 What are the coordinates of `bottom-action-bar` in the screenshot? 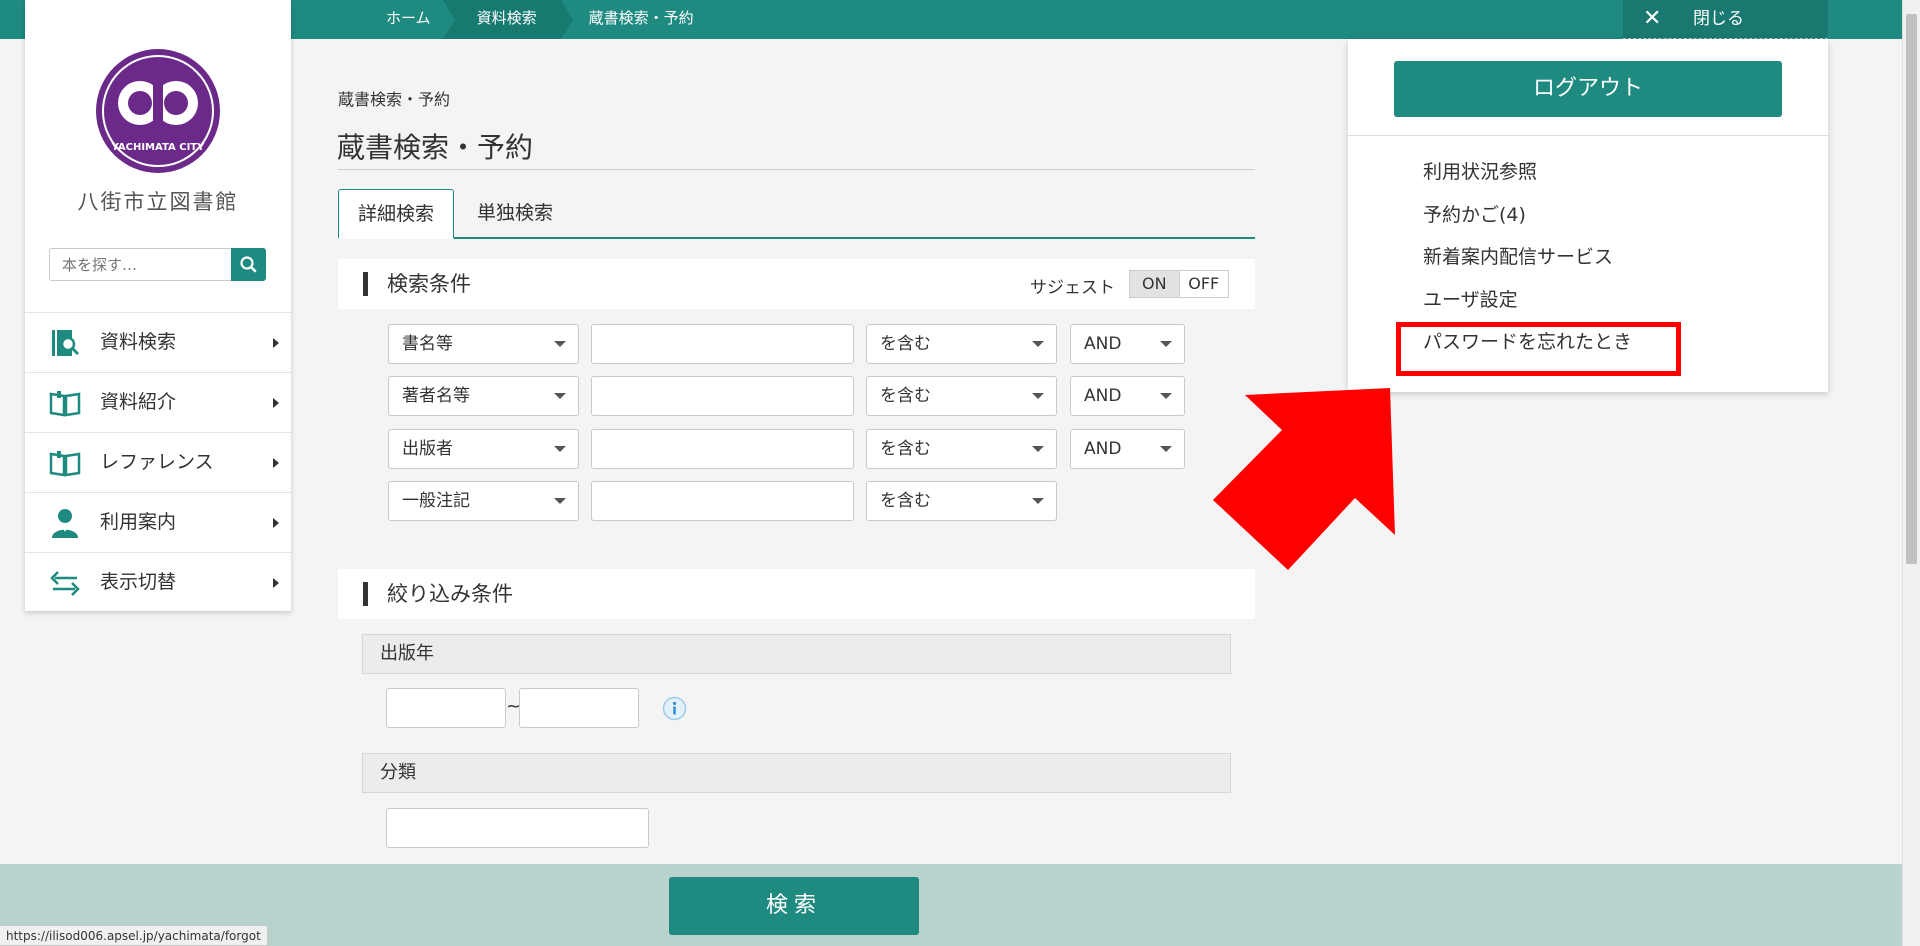 It's located at (951, 905).